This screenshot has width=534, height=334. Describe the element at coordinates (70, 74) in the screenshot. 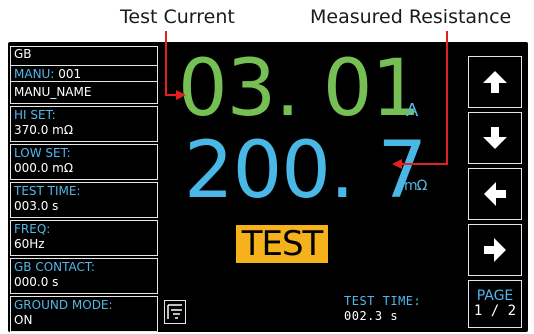

I see `manu-number: 001` at that location.